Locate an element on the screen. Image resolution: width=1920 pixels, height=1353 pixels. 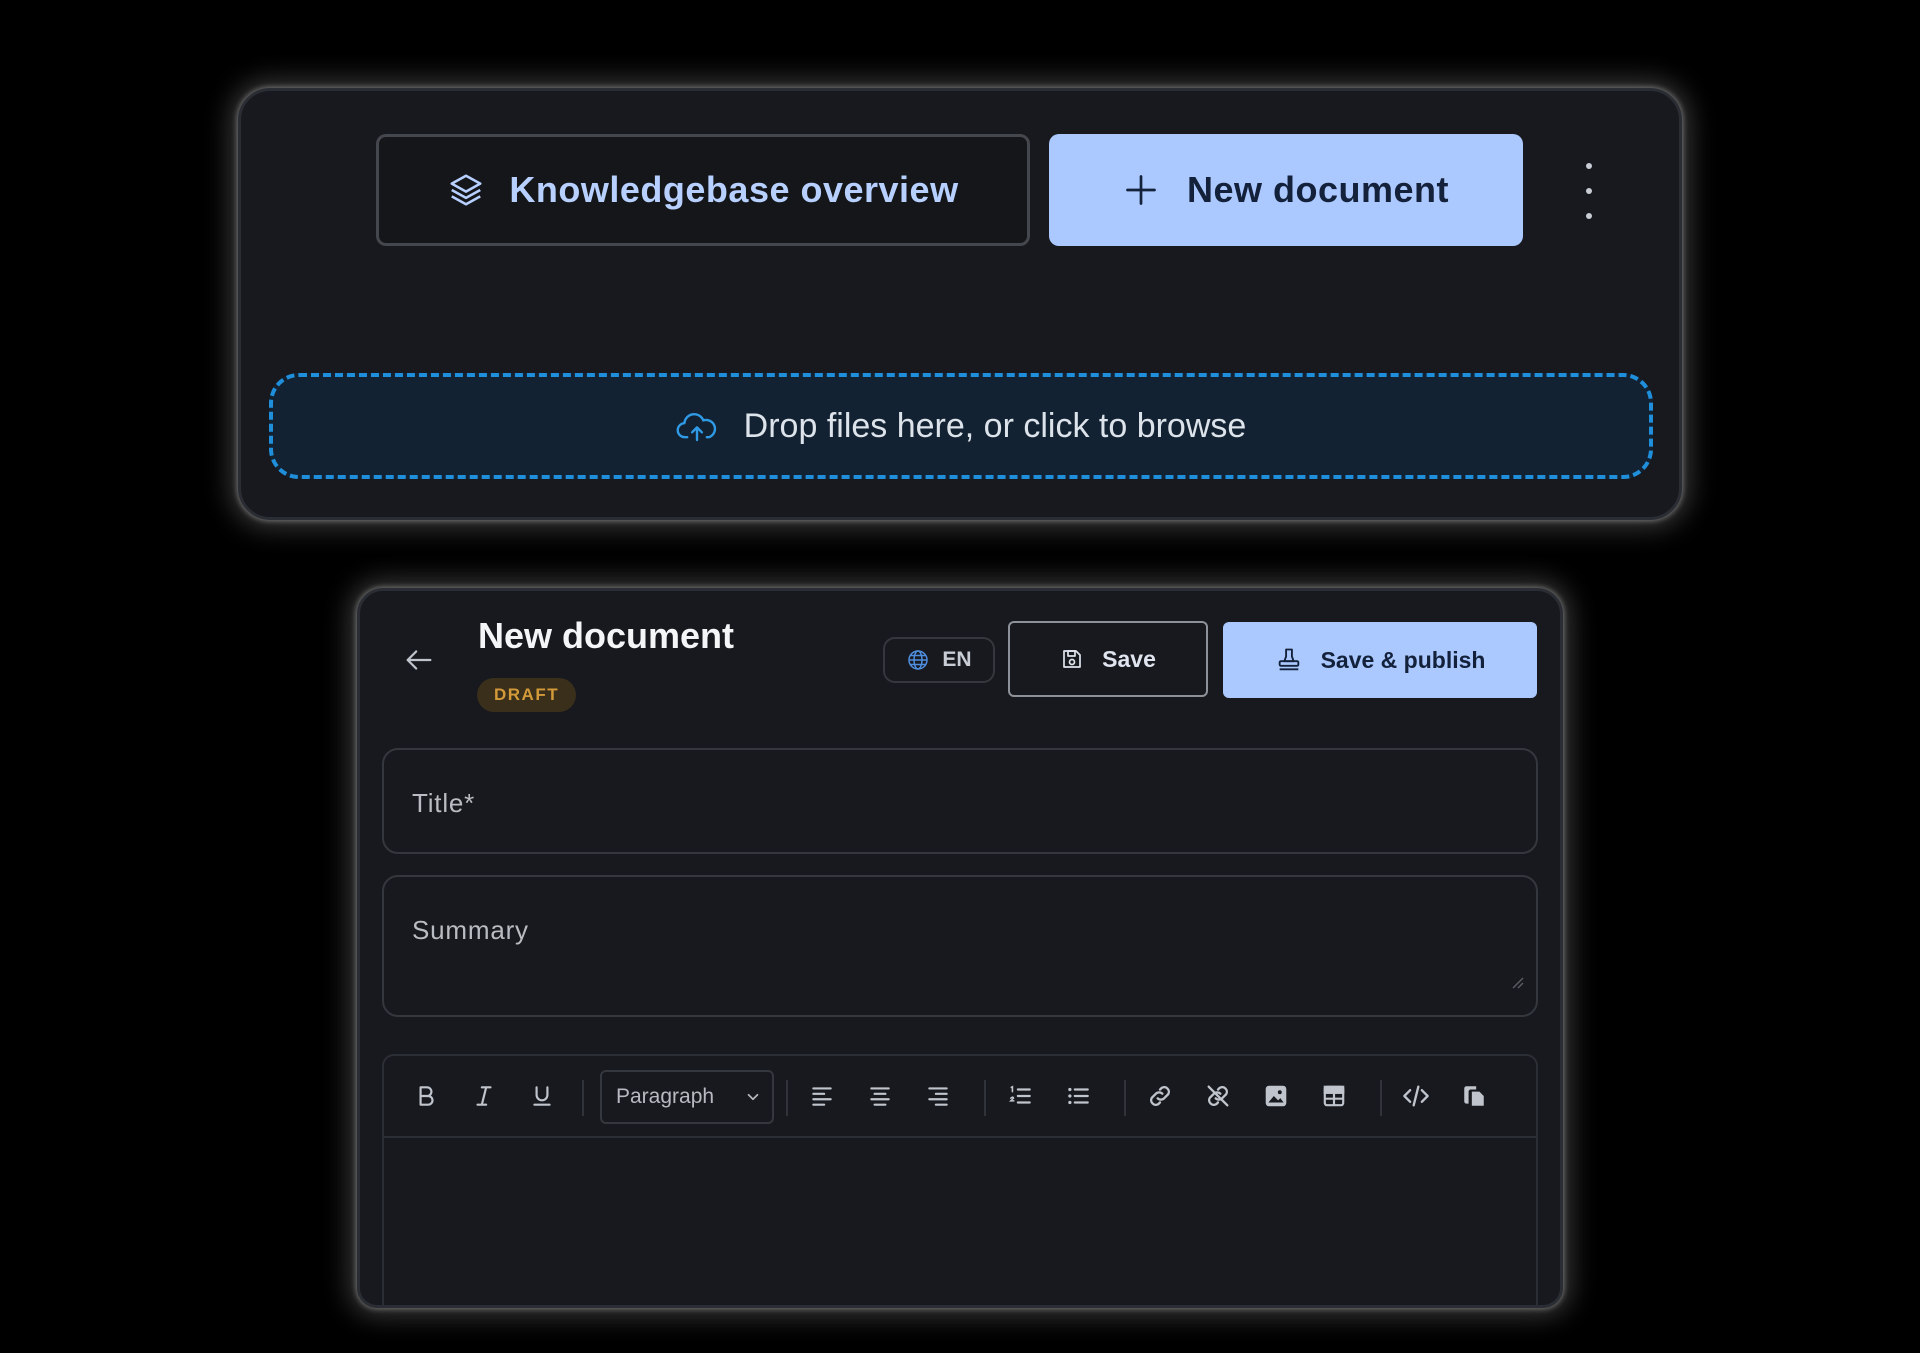
save-and-publish-button: Save & publish is located at coordinates (1380, 660).